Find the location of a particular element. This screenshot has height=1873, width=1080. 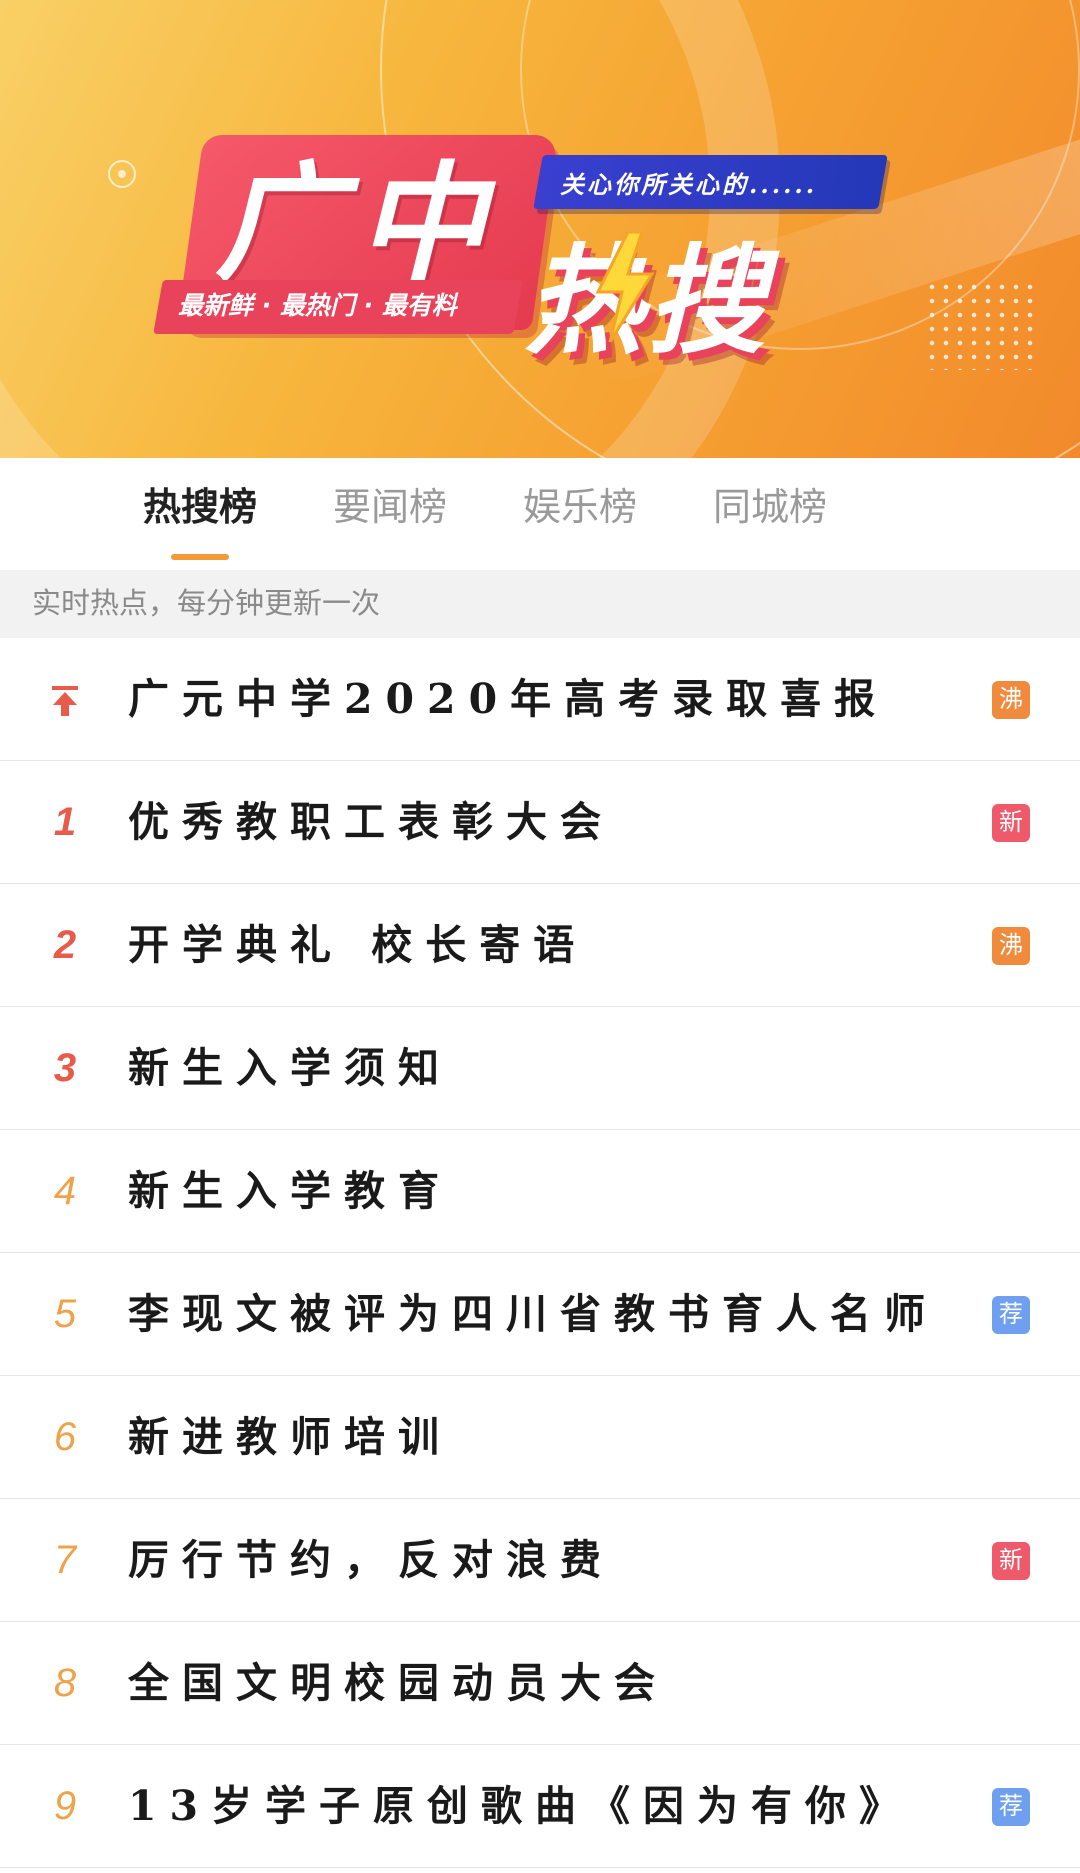

active-tab-indicator is located at coordinates (200, 557).